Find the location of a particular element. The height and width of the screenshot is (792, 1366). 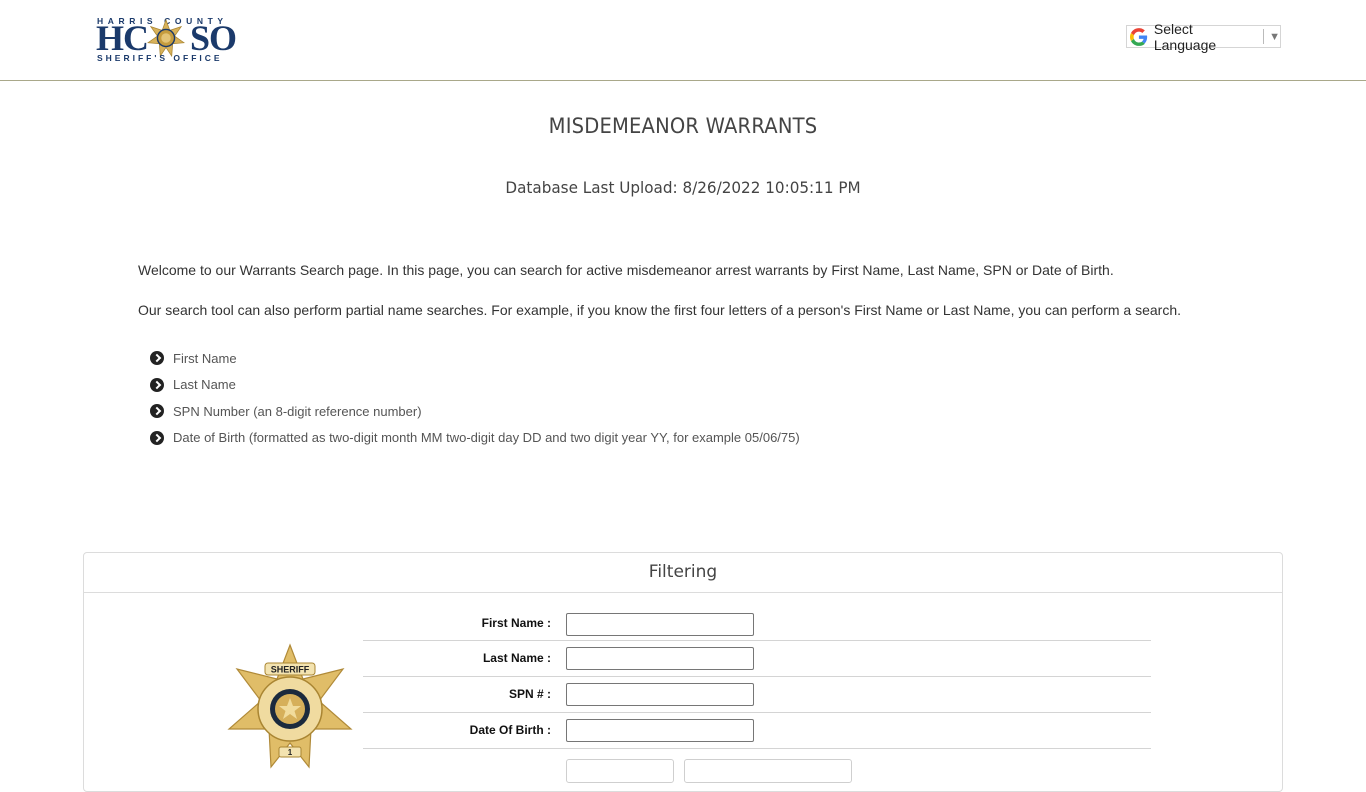

date-of-birth-row: Date Of Birth : is located at coordinates (757, 731).